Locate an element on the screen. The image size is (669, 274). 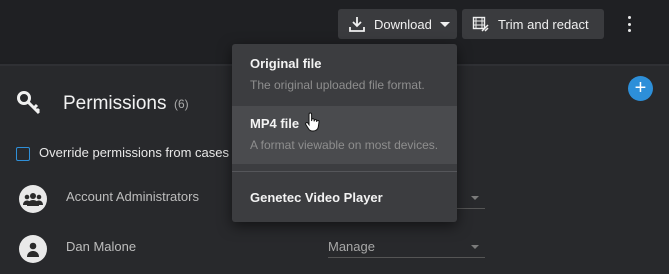
menu-item-title: Genetec Video Player is located at coordinates (316, 197).